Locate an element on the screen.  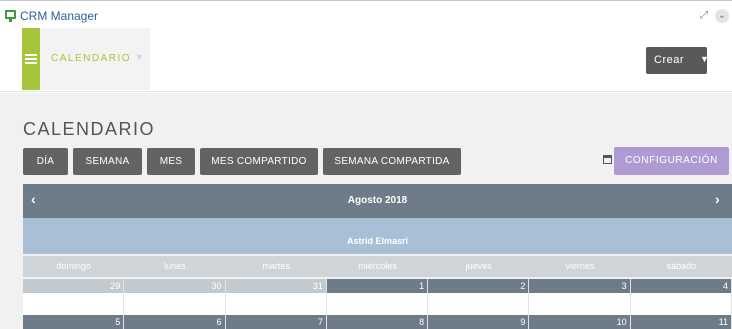
day-header: 11 is located at coordinates (680, 322).